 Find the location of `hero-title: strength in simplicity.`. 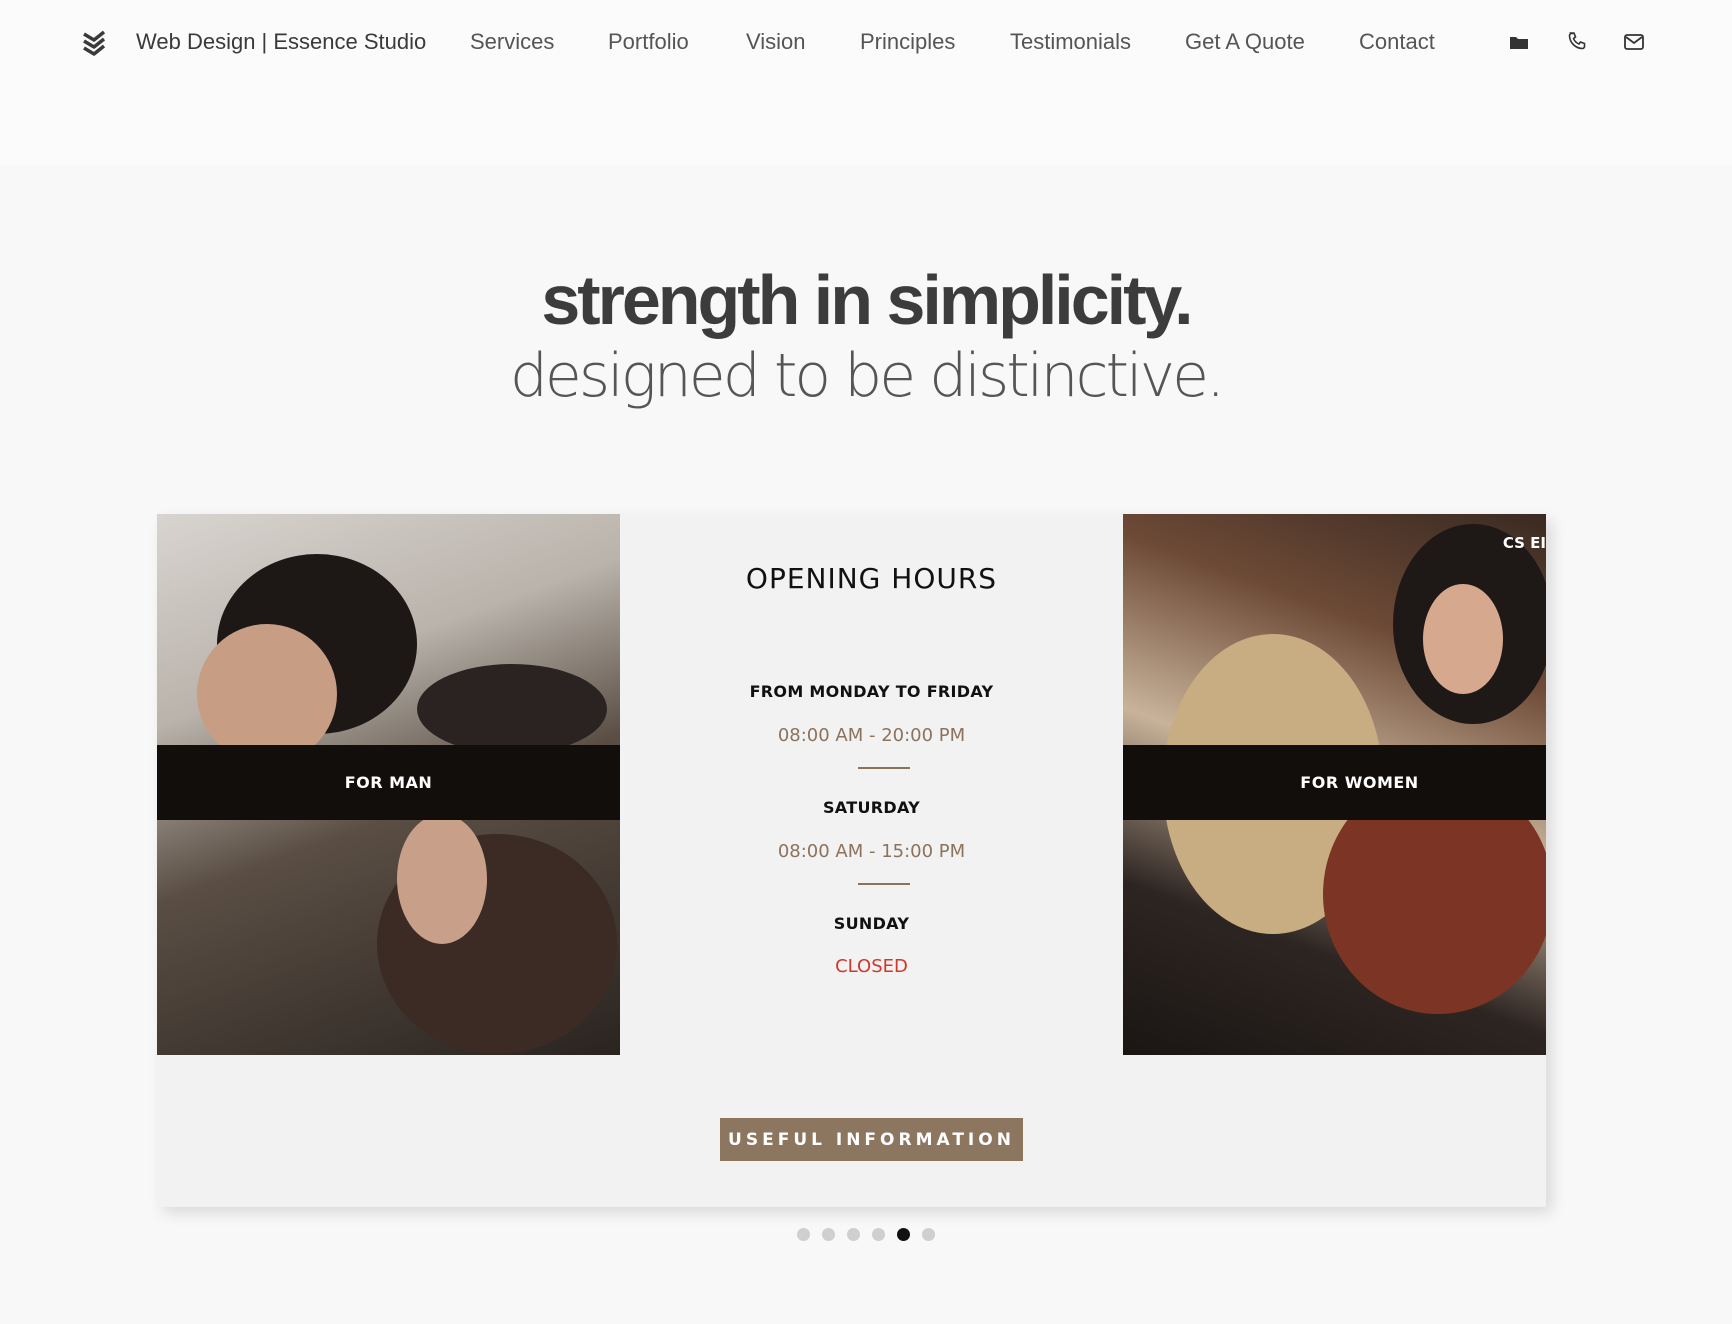

hero-title: strength in simplicity. is located at coordinates (867, 300).